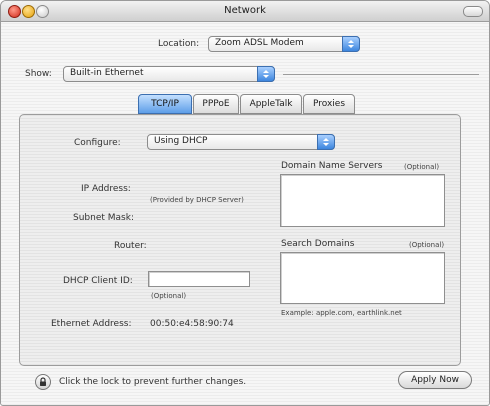 The width and height of the screenshot is (490, 406). What do you see at coordinates (318, 244) in the screenshot?
I see `search-domains-label: Search Domains` at bounding box center [318, 244].